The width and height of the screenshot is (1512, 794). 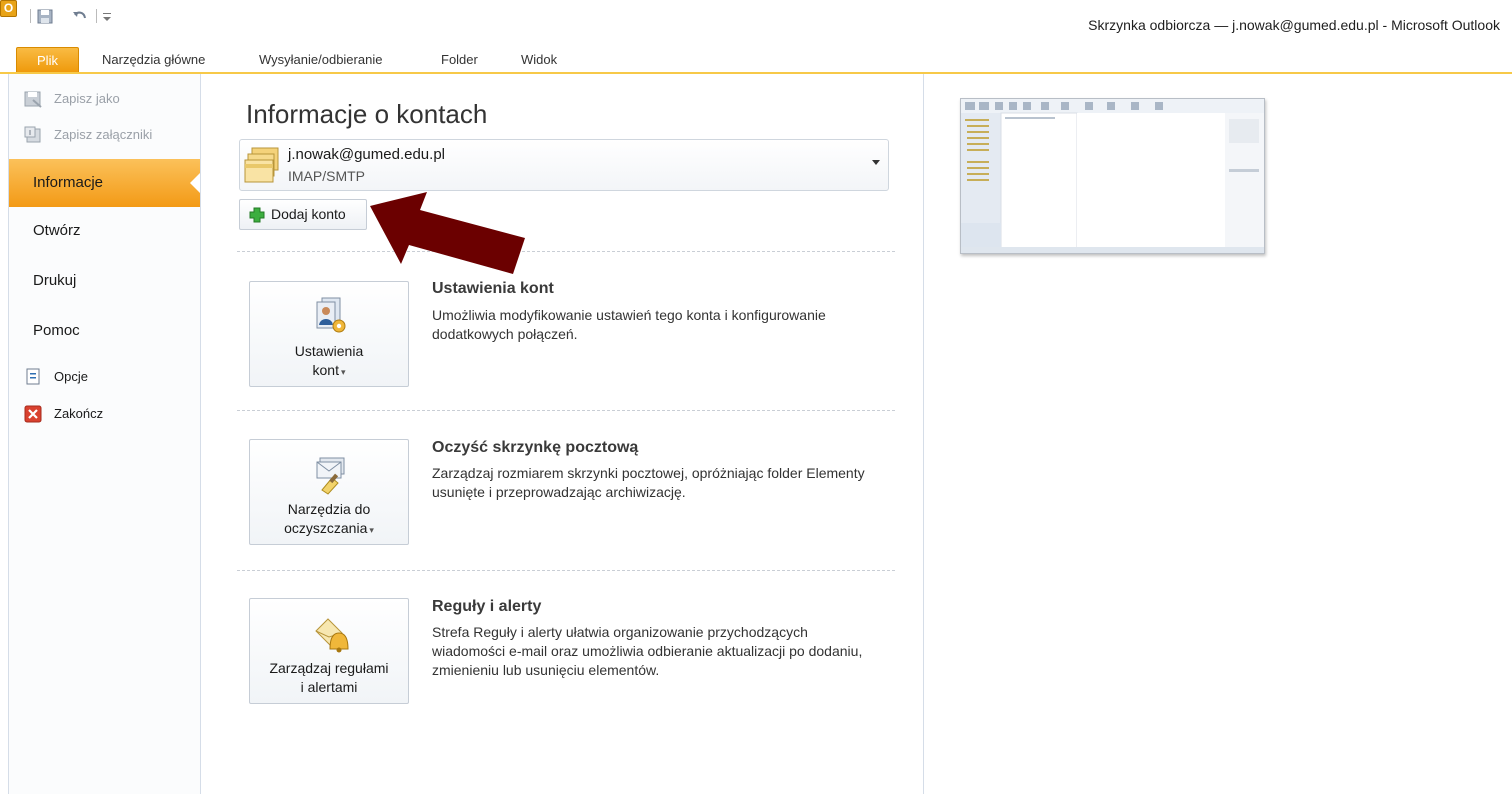 I want to click on add-account-button: Dodaj konto, so click(x=303, y=214).